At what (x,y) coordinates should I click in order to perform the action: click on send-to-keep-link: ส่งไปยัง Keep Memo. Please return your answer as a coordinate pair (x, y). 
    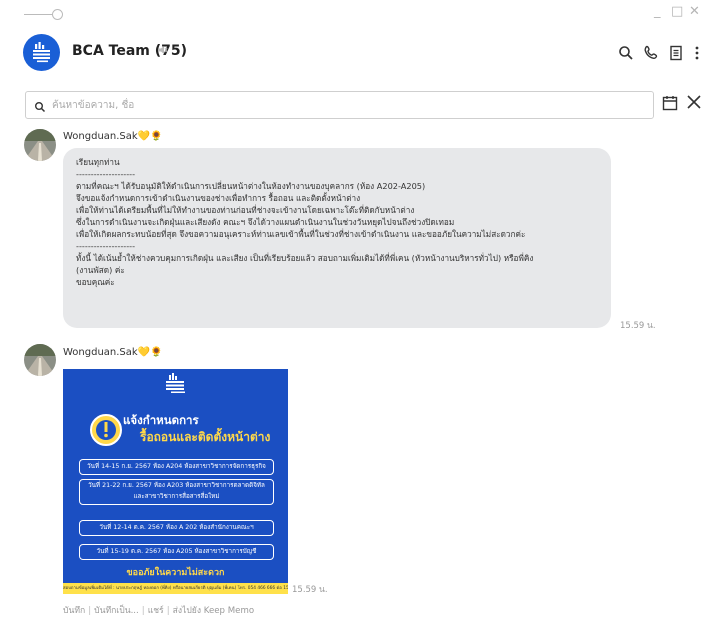
    Looking at the image, I should click on (213, 611).